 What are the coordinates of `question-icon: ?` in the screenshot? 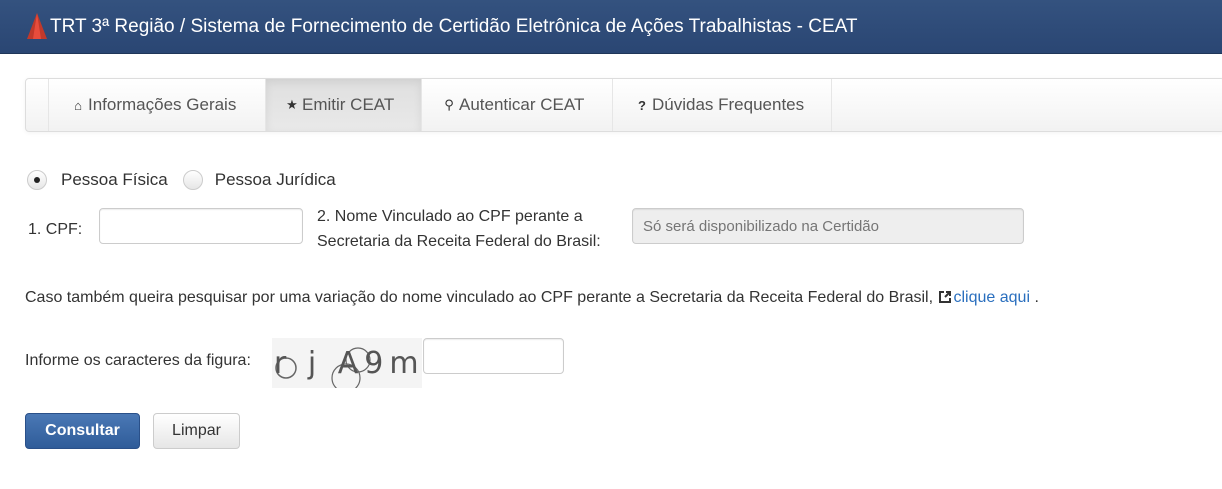 It's located at (642, 105).